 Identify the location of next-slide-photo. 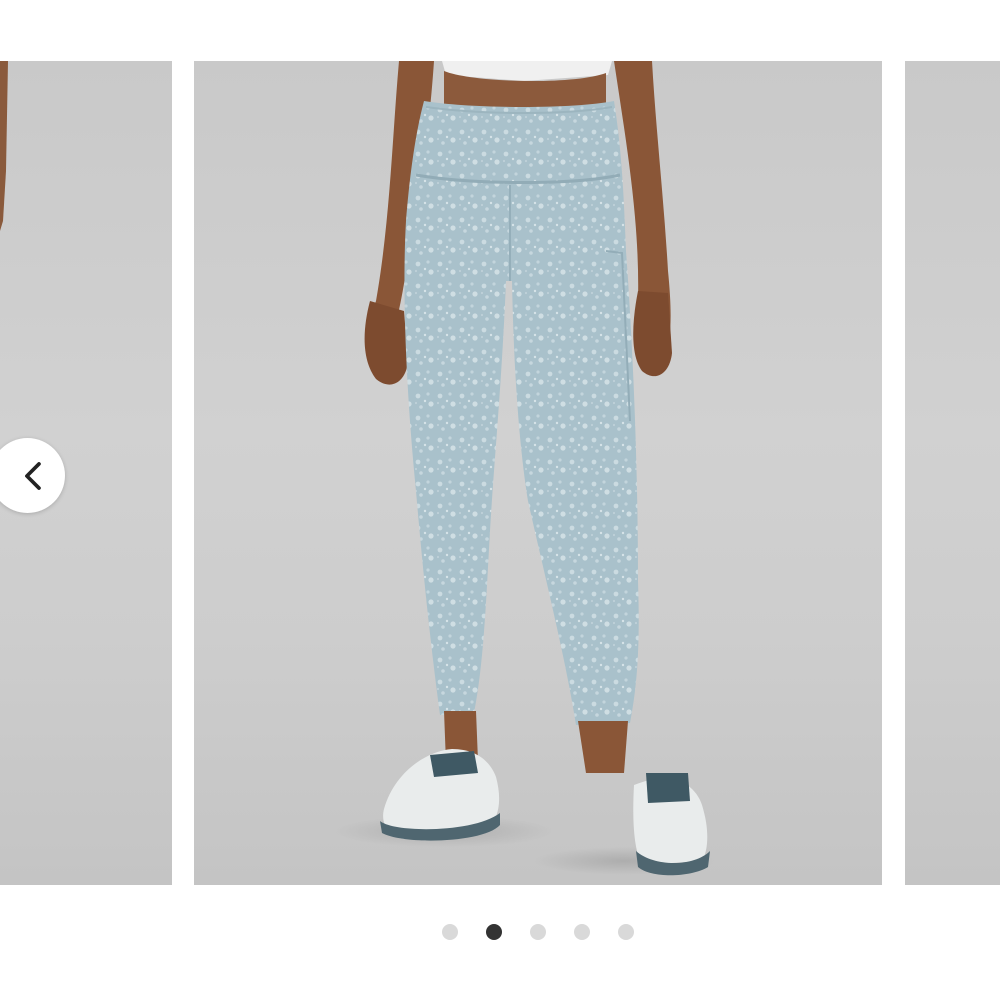
(952, 473).